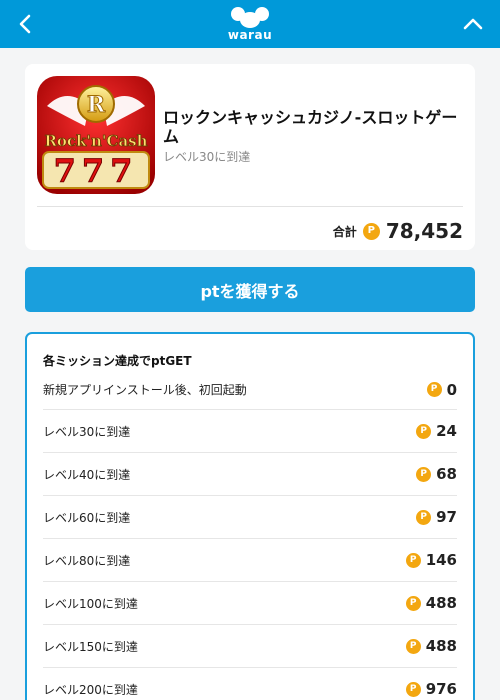  Describe the element at coordinates (90, 646) in the screenshot. I see `mission-label: レベル150に到達` at that location.